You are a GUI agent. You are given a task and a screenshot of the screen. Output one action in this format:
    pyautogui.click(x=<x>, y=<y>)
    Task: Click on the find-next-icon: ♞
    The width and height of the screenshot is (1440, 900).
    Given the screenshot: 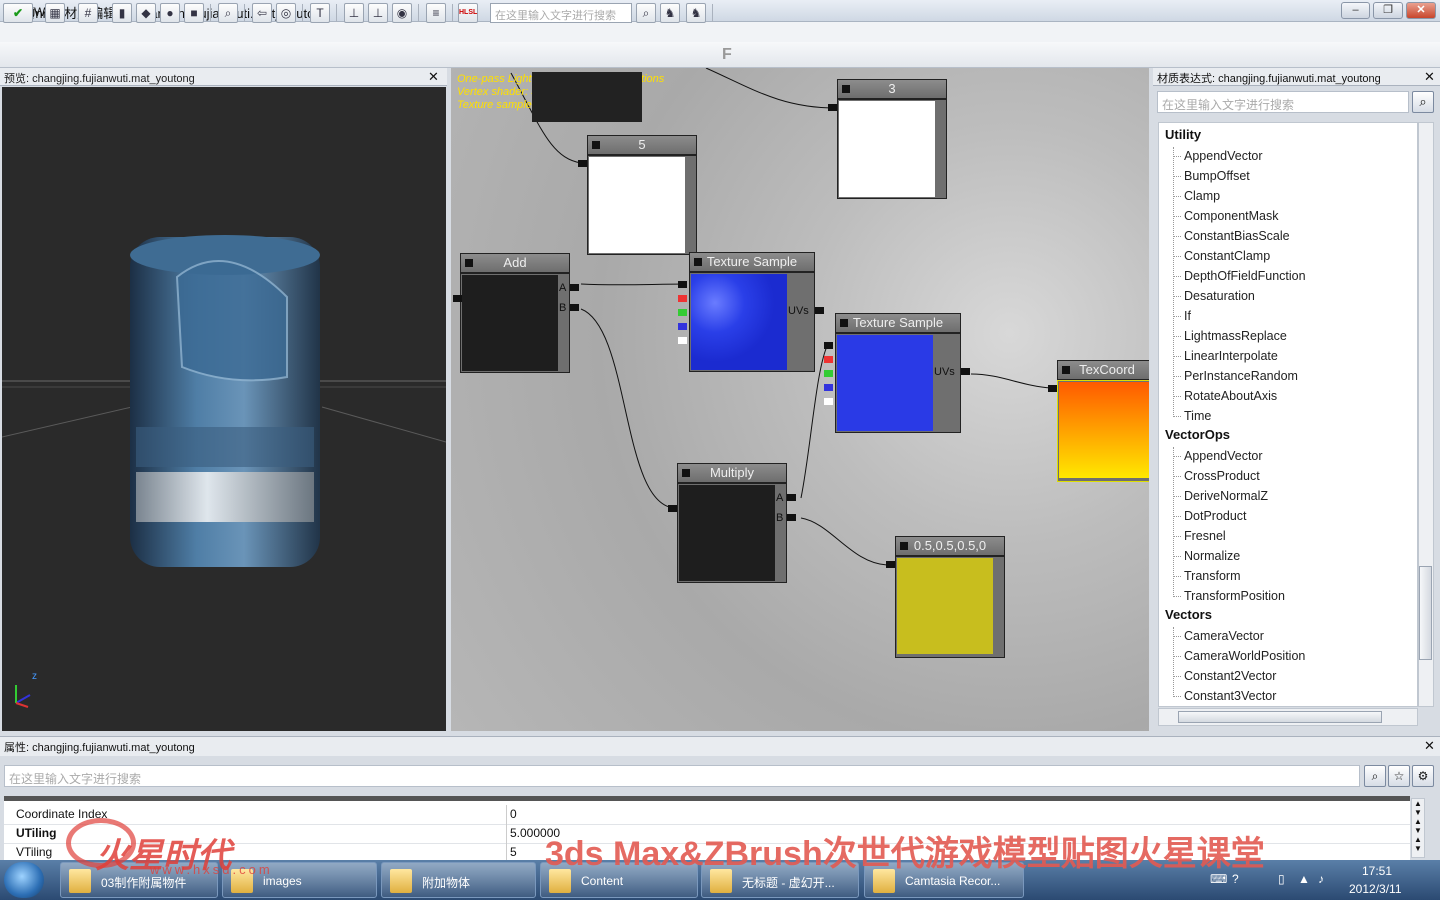 What is the action you would take?
    pyautogui.click(x=696, y=13)
    